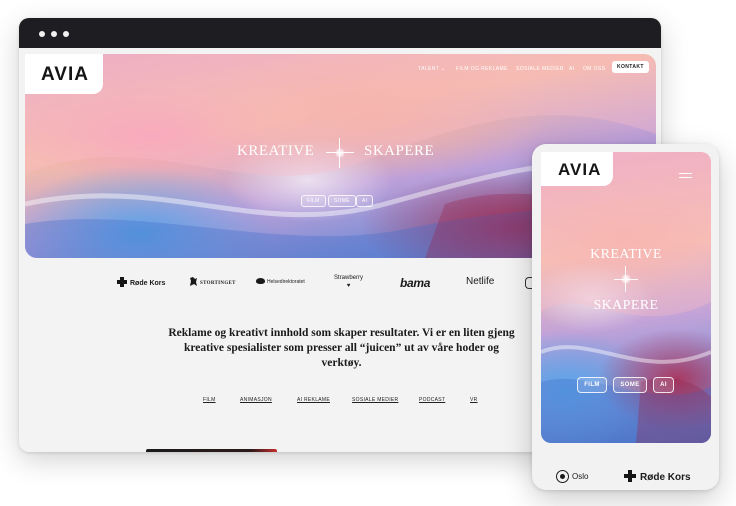 The height and width of the screenshot is (506, 736). I want to click on avia-logo: AVIA, so click(65, 75).